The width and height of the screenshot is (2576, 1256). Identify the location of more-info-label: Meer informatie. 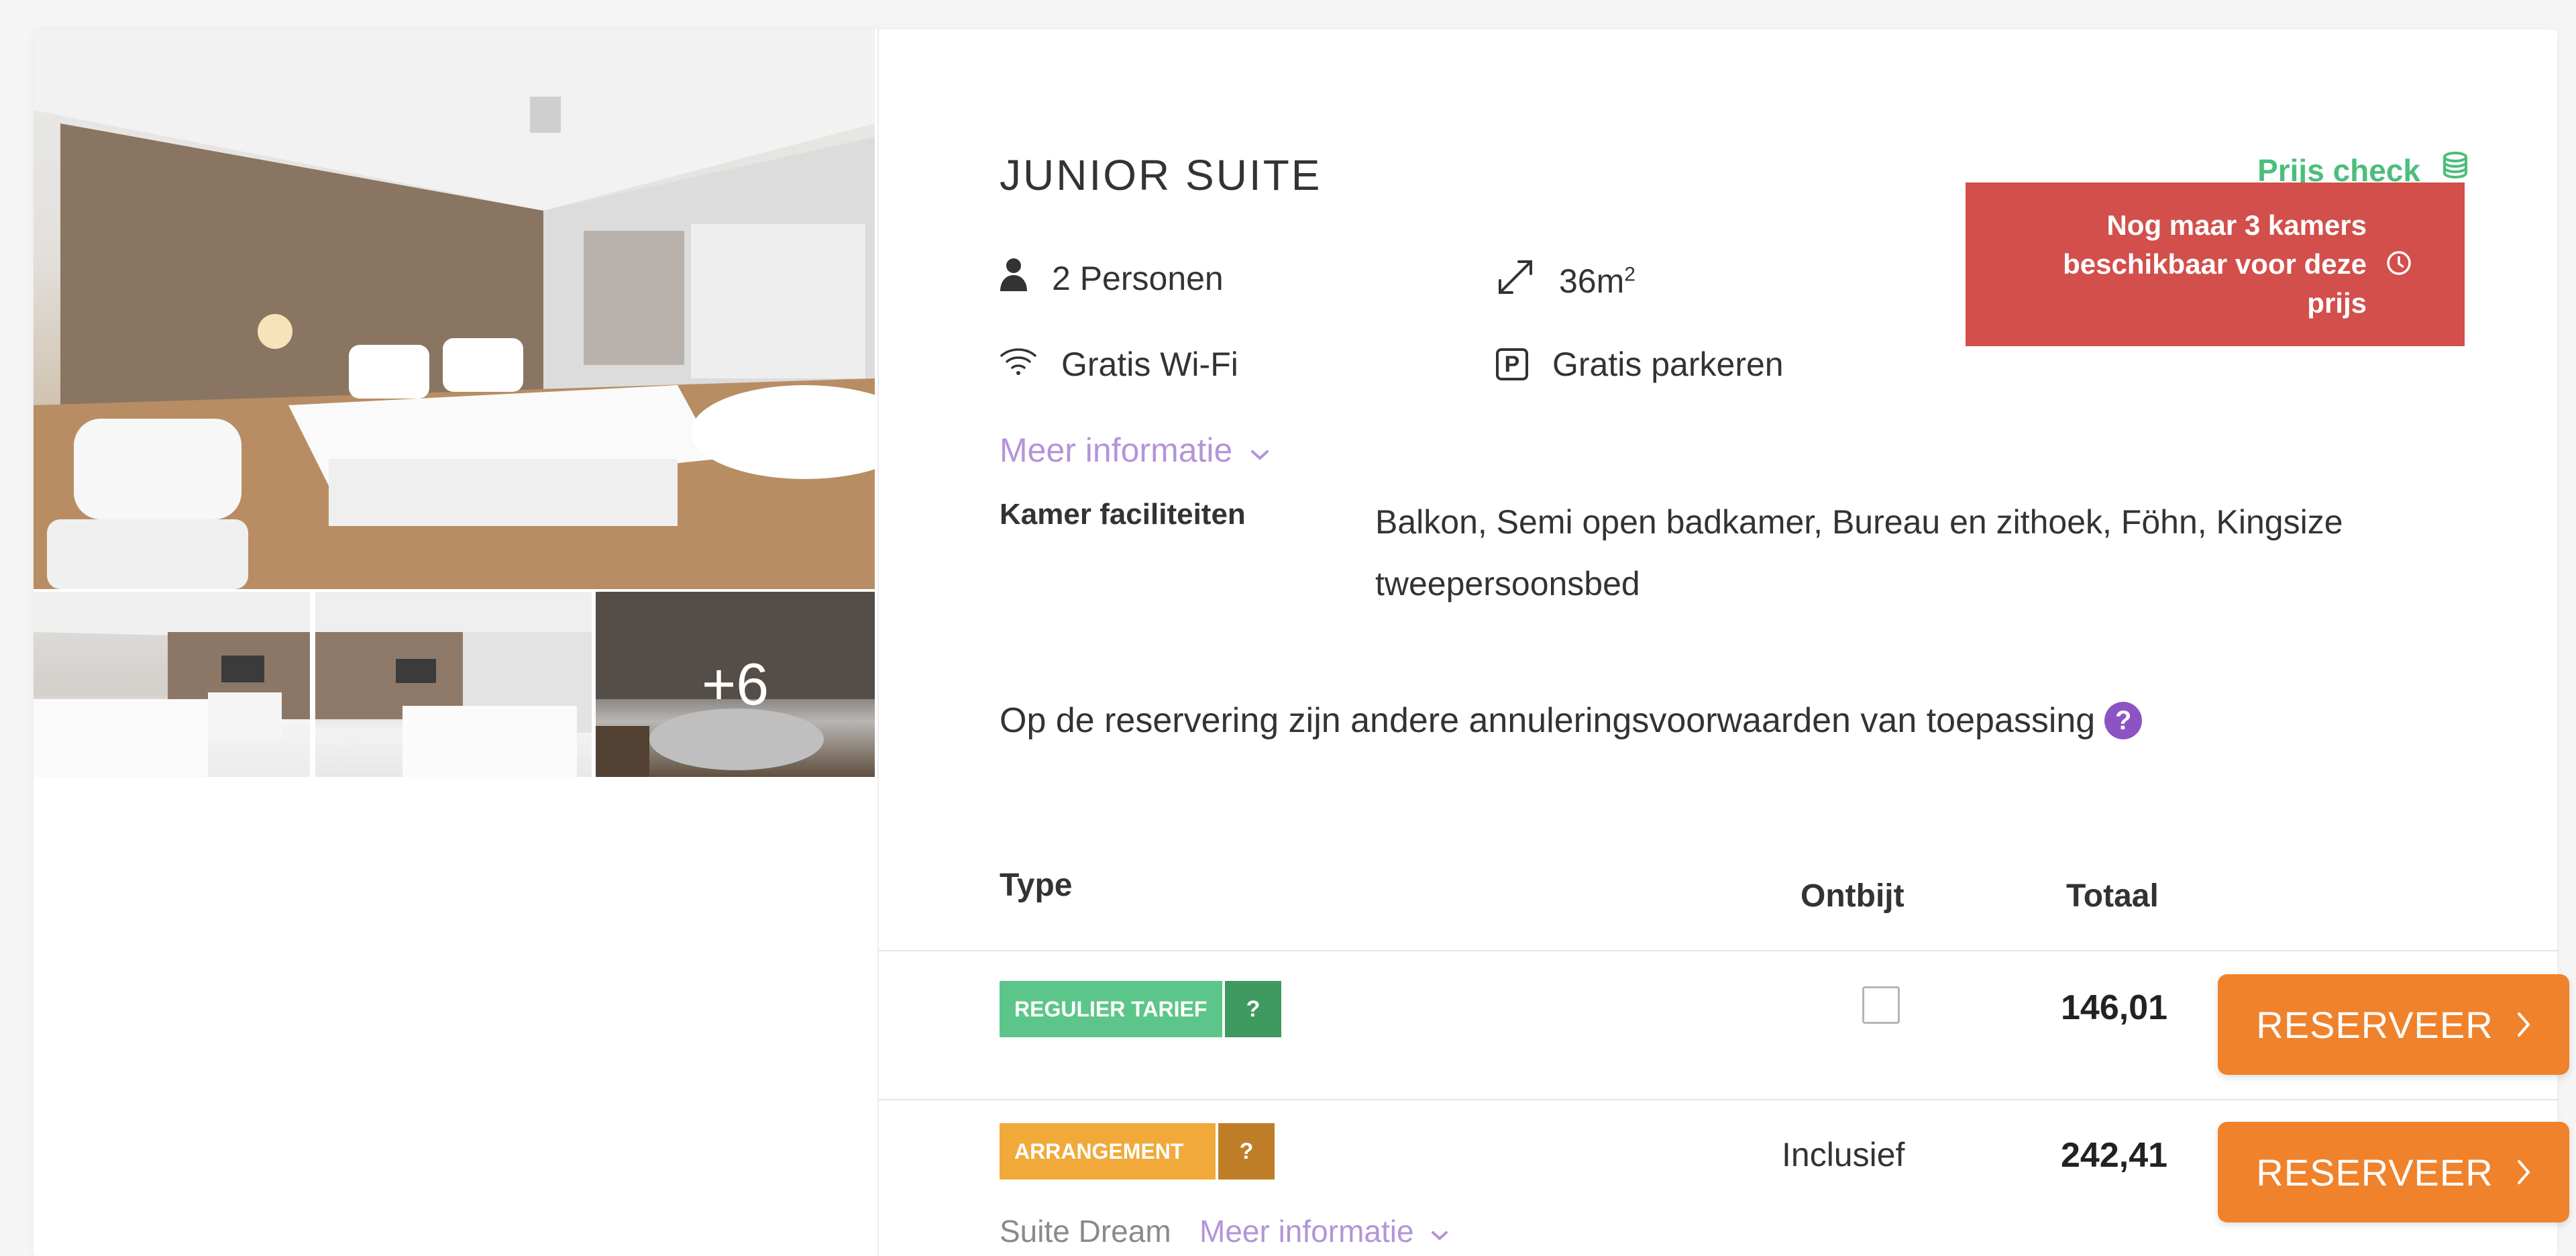
(1116, 450).